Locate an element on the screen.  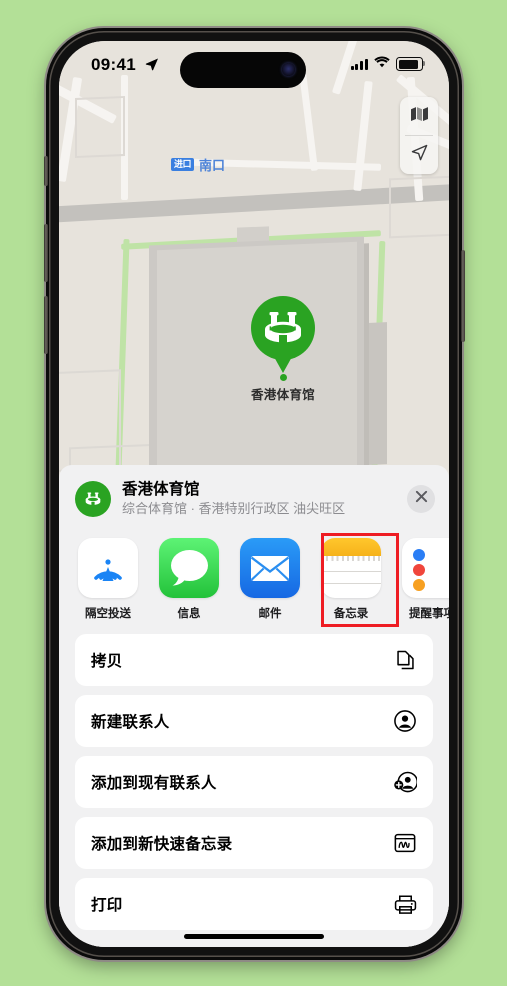
action-new-contact: 新建联系人 is located at coordinates (254, 721).